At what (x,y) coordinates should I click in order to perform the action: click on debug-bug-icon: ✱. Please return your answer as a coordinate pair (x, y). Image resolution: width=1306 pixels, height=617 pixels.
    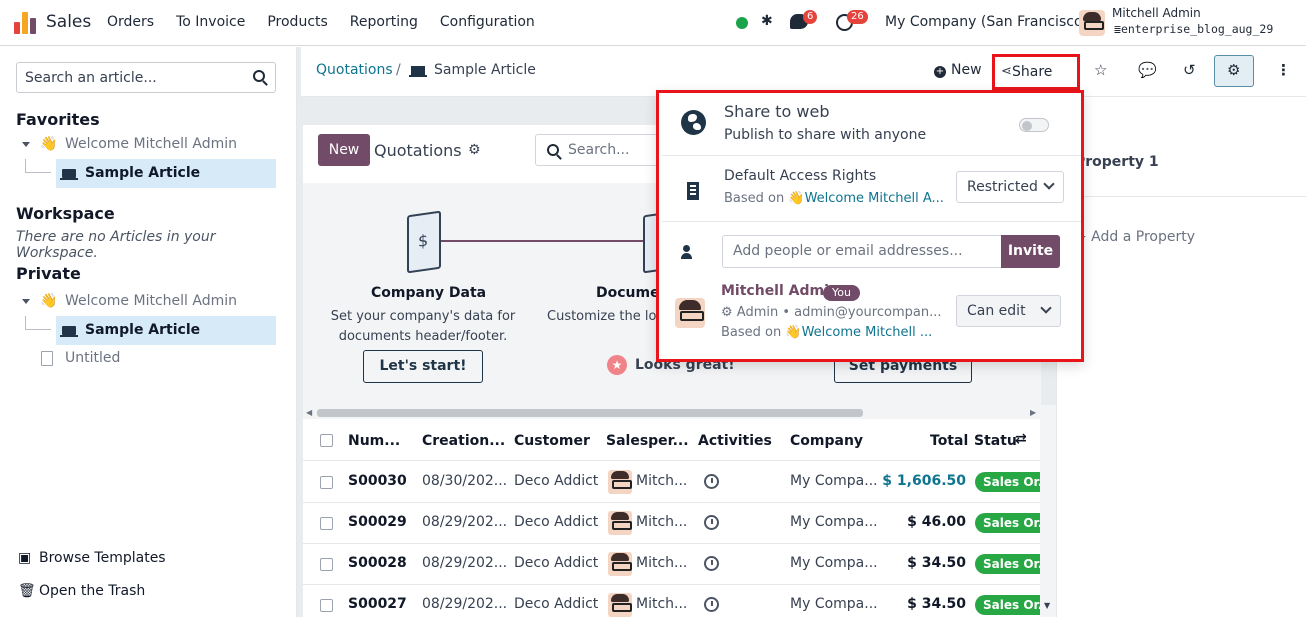
    Looking at the image, I should click on (767, 21).